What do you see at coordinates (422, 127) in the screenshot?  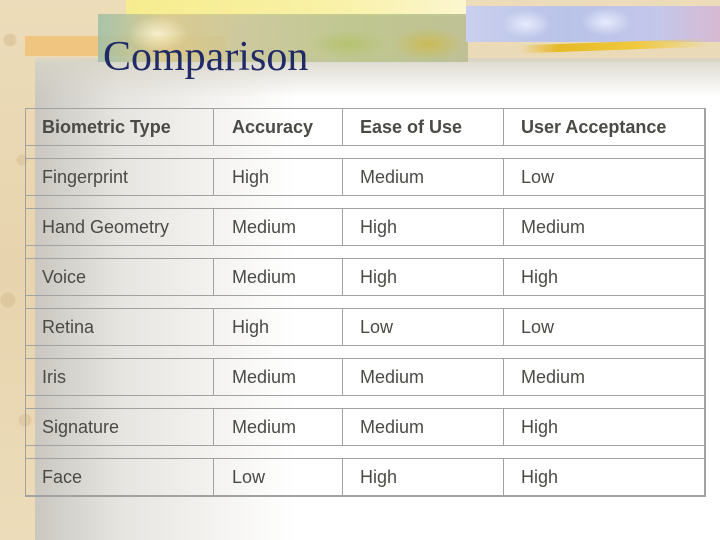 I see `header-ease-of-use: Ease of Use` at bounding box center [422, 127].